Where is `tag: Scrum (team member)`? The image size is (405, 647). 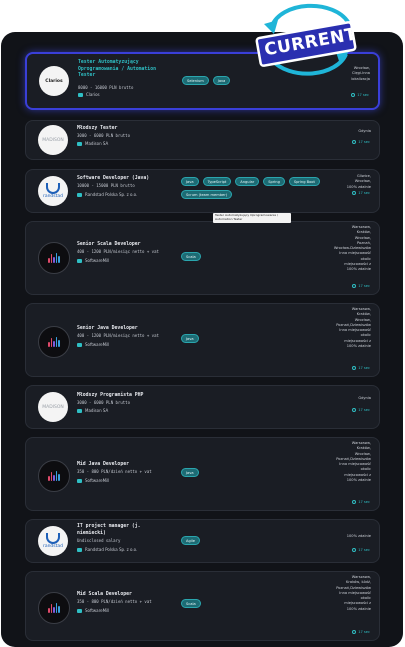
tag: Scrum (team member) is located at coordinates (207, 194).